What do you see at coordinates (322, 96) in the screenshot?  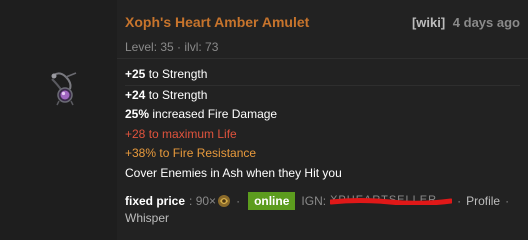 I see `explicit-mod: +24 to Strength` at bounding box center [322, 96].